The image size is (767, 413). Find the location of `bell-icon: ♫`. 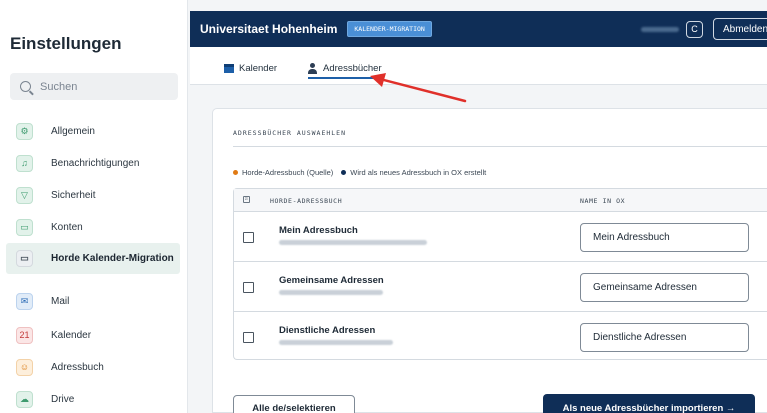

bell-icon: ♫ is located at coordinates (24, 163).